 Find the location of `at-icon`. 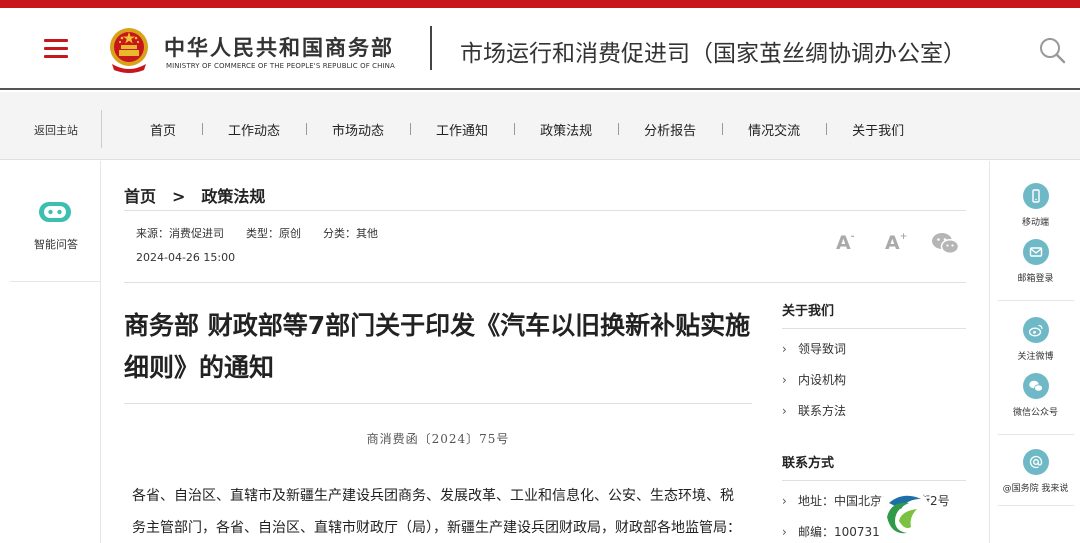

at-icon is located at coordinates (1035, 462).